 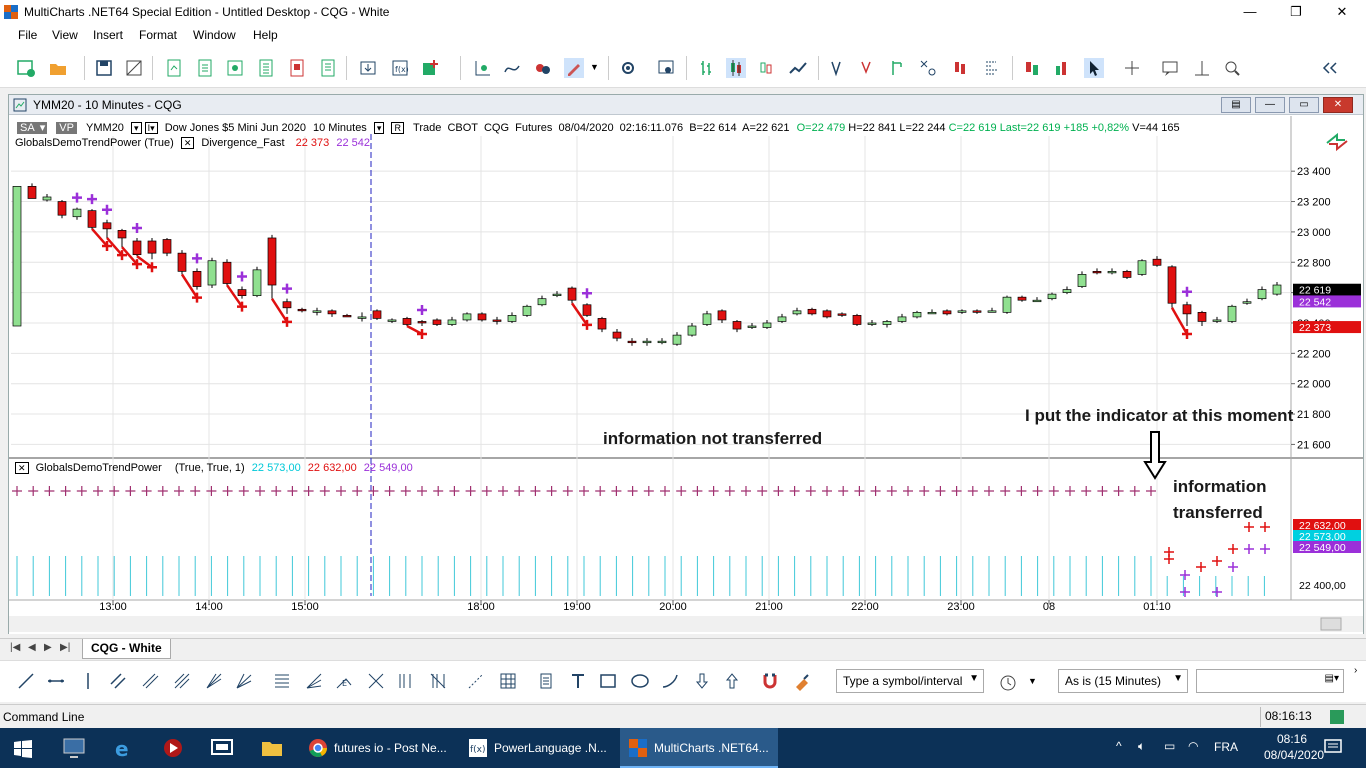 What do you see at coordinates (126, 649) in the screenshot?
I see `tab-cqg-white: CQG - White` at bounding box center [126, 649].